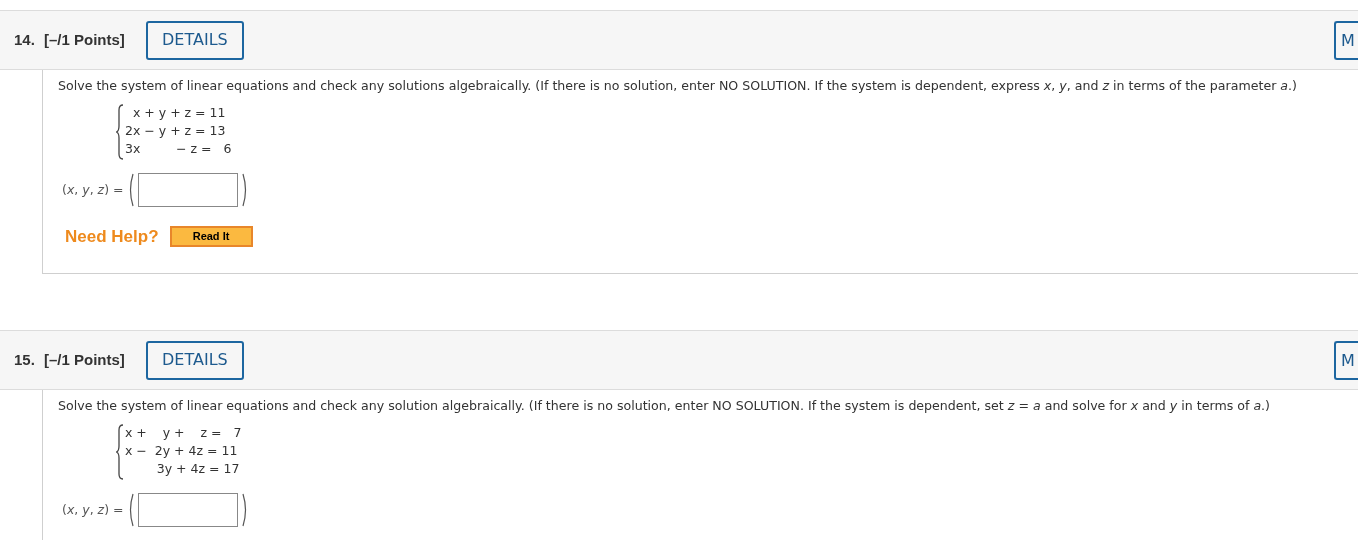 The height and width of the screenshot is (540, 1358). I want to click on equation: 3y + 4z = 17, so click(198, 468).